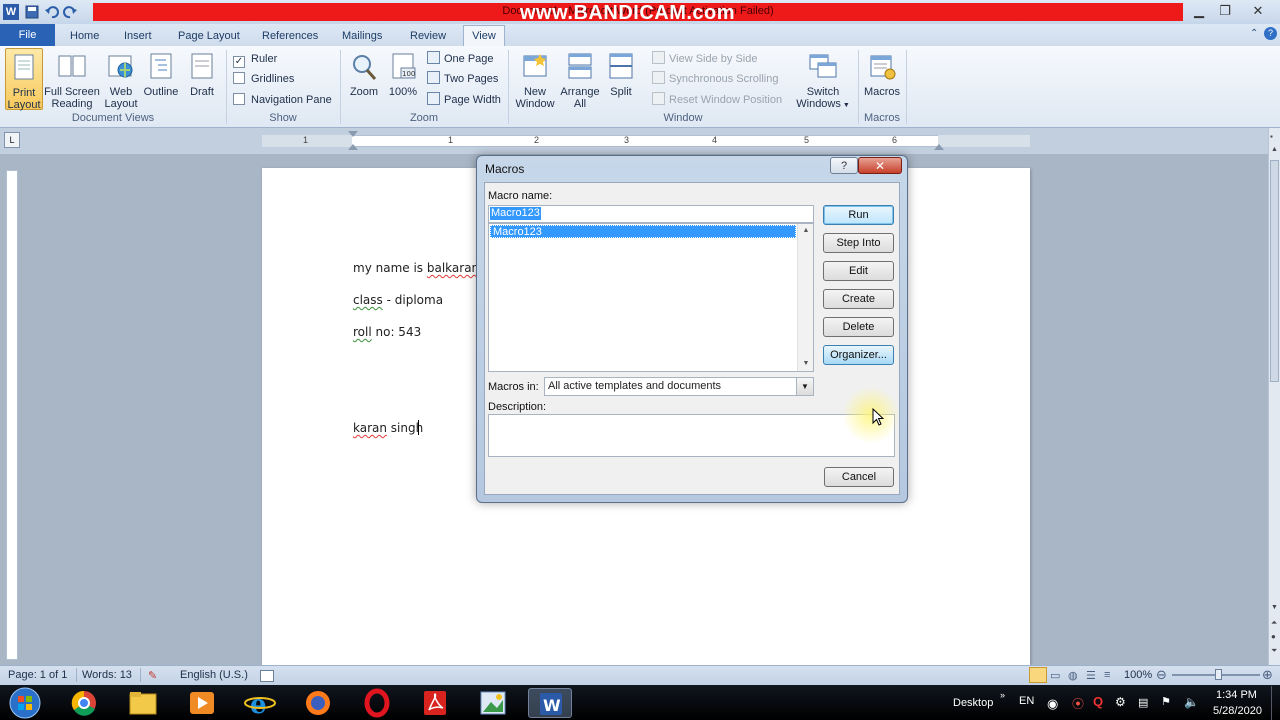 The width and height of the screenshot is (1280, 720). Describe the element at coordinates (318, 703) in the screenshot. I see `firefox-icon` at that location.